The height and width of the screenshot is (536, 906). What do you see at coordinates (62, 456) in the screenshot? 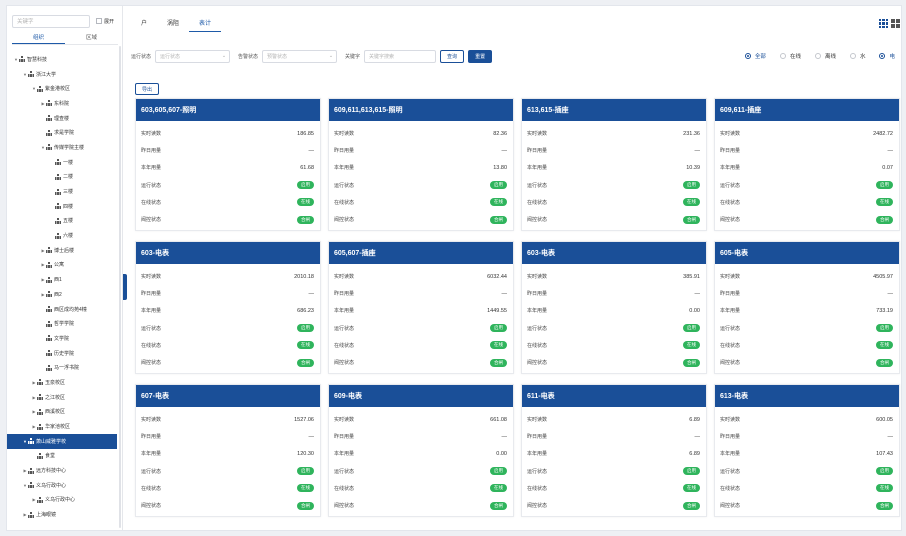
I see `tree-node: 食堂` at bounding box center [62, 456].